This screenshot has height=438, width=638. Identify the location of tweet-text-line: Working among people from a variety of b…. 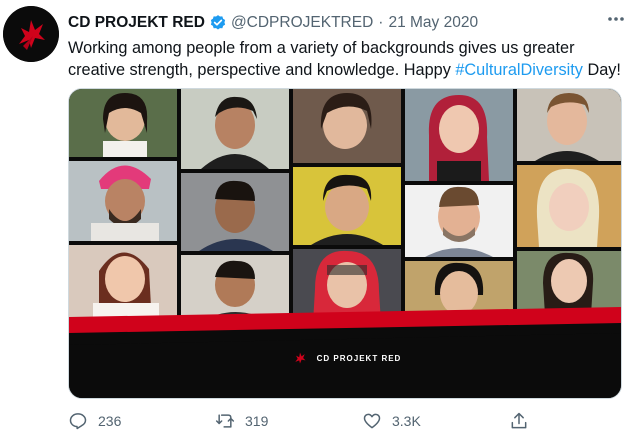
(321, 48).